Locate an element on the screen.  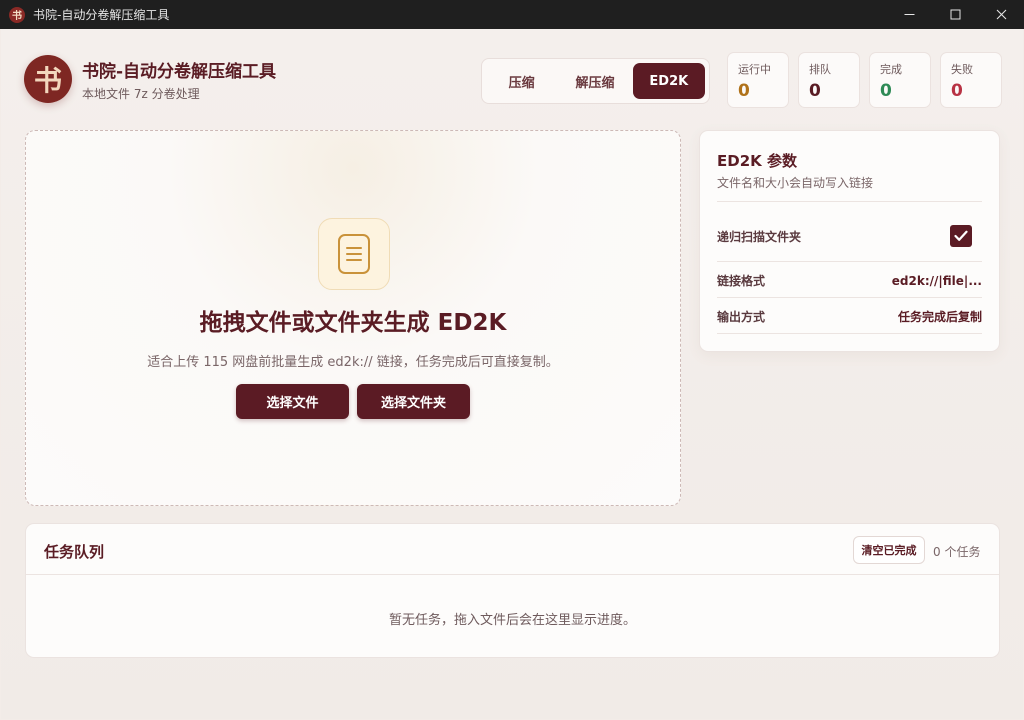
checkmark-icon is located at coordinates (961, 235).